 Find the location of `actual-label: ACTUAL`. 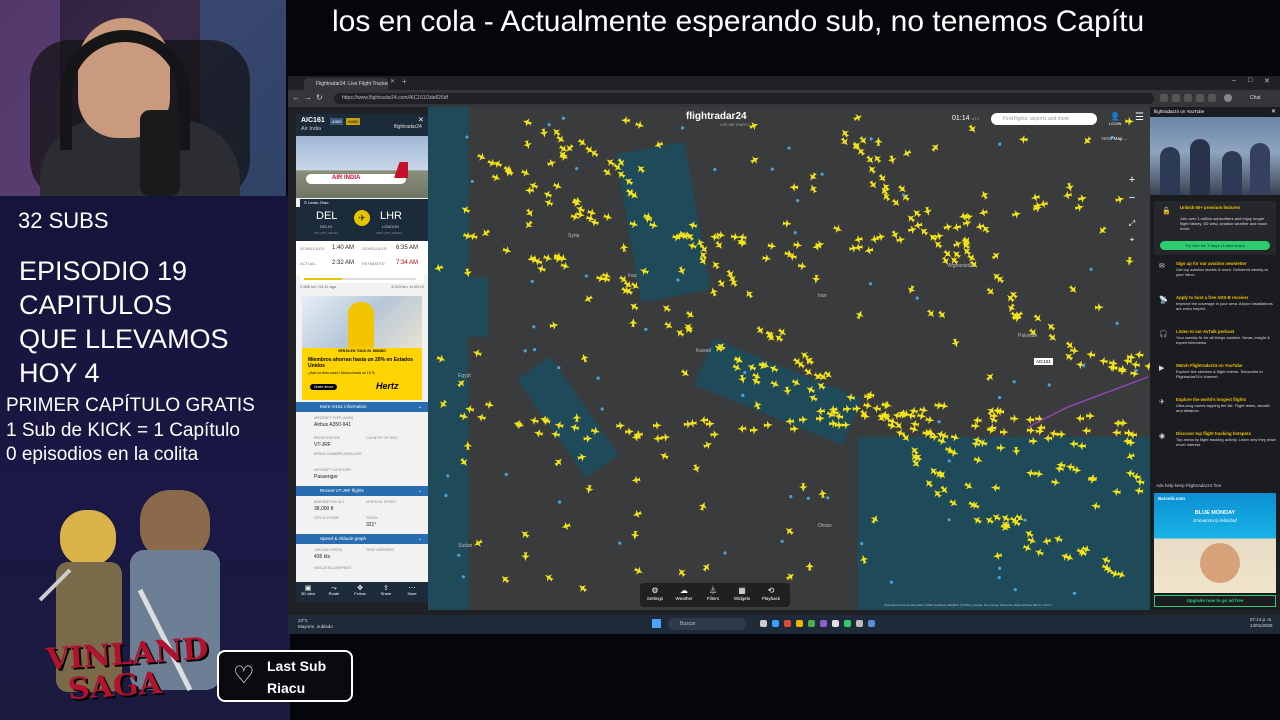

actual-label: ACTUAL is located at coordinates (308, 263).